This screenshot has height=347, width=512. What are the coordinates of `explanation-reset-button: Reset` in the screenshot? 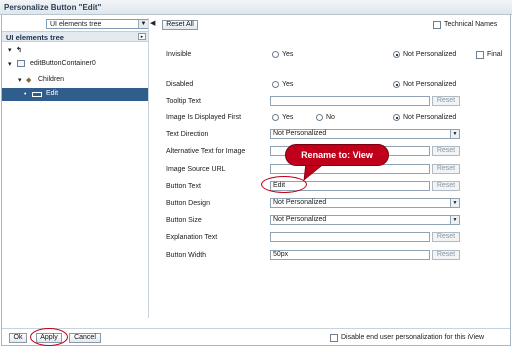 It's located at (446, 237).